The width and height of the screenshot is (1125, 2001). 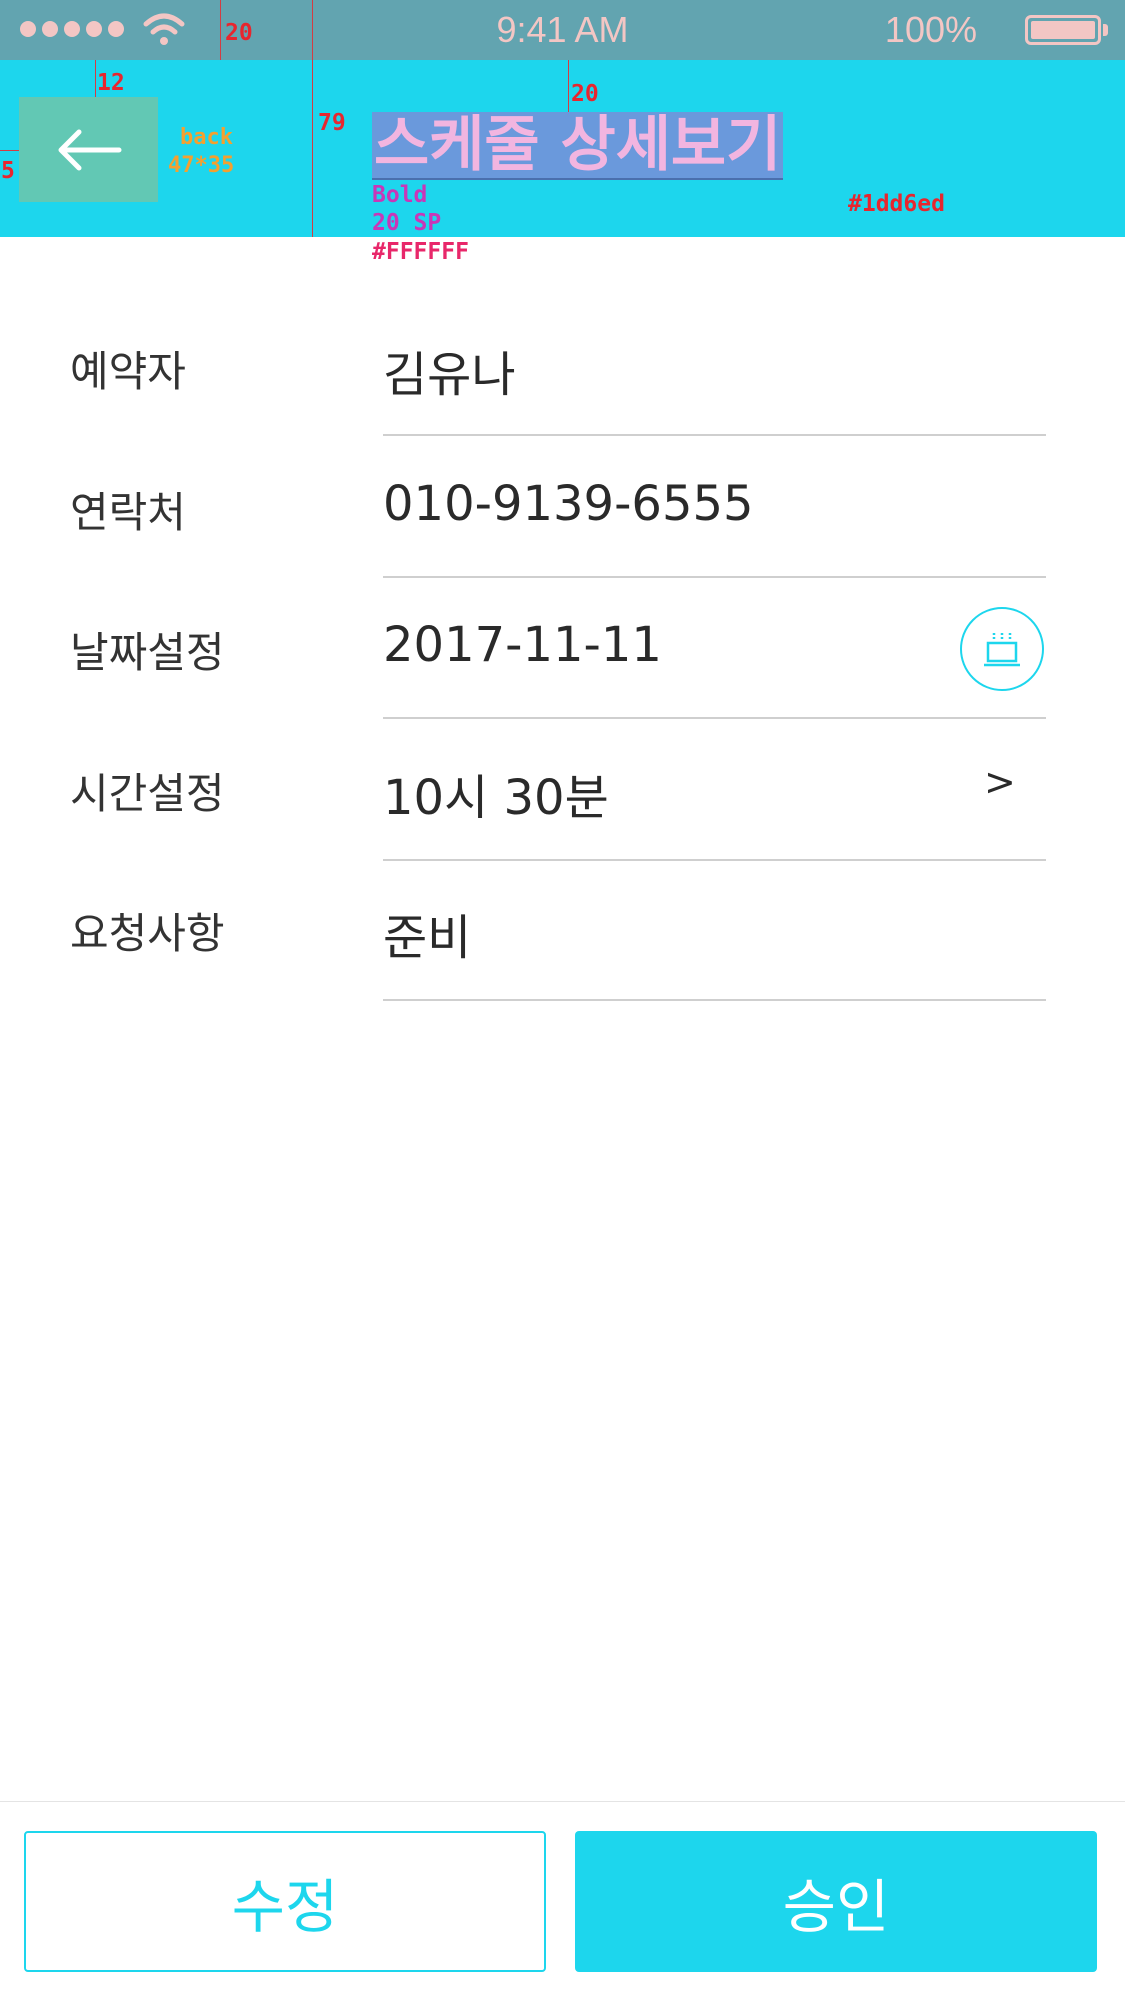 What do you see at coordinates (206, 137) in the screenshot?
I see `annotation-back-label: back` at bounding box center [206, 137].